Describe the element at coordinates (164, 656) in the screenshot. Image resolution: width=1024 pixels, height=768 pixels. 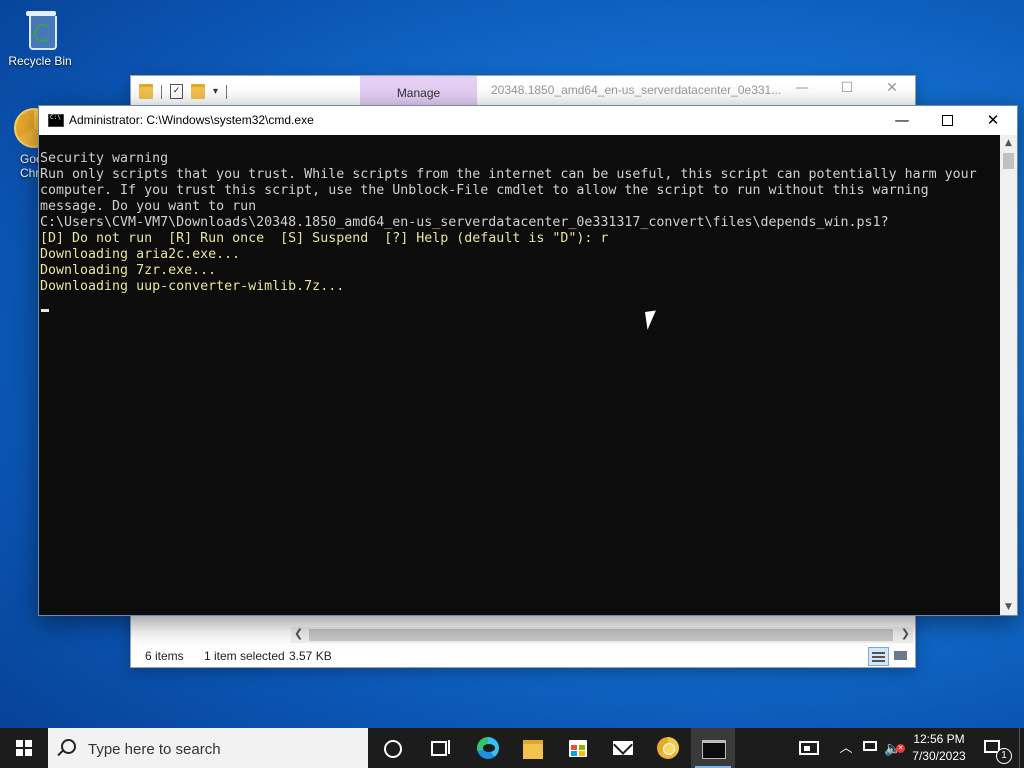
I see `items-count: 6 items` at that location.